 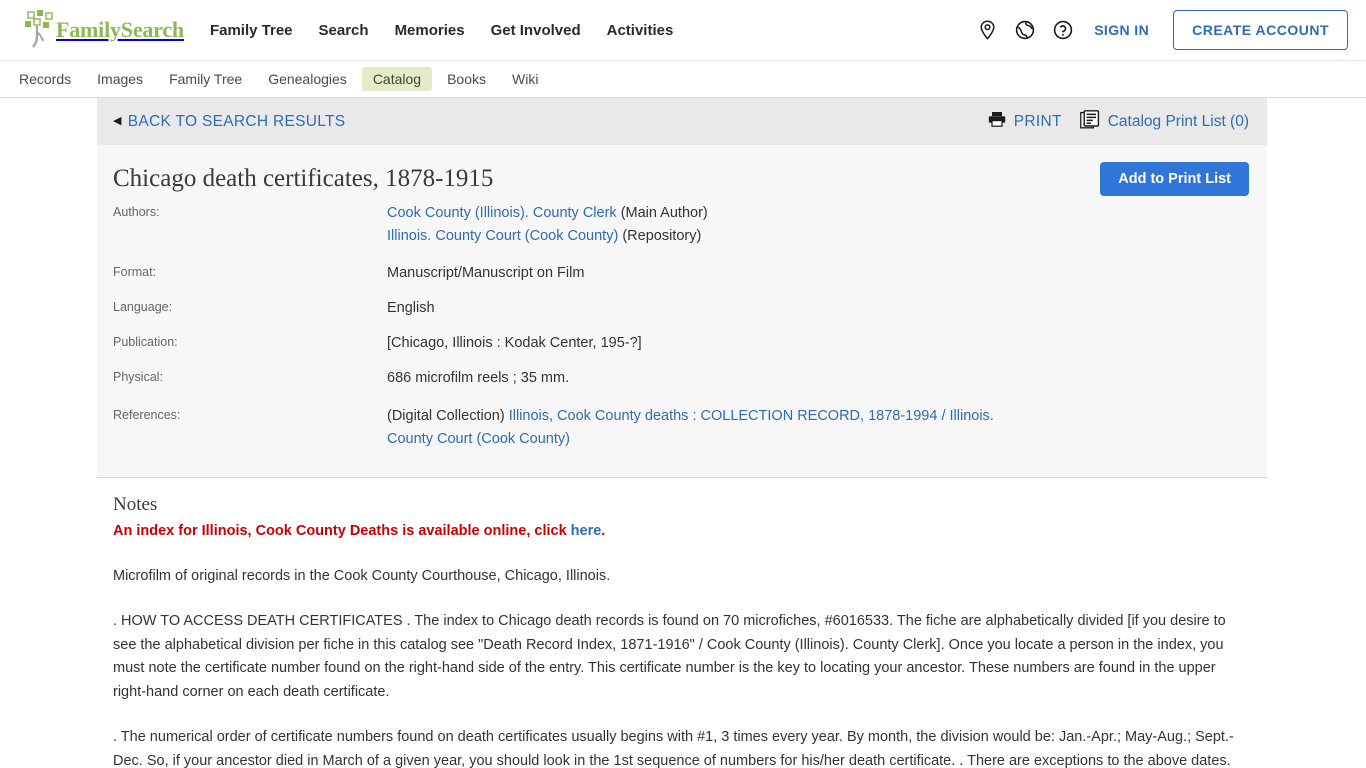 What do you see at coordinates (45, 79) in the screenshot?
I see `subnav-item-records: Records` at bounding box center [45, 79].